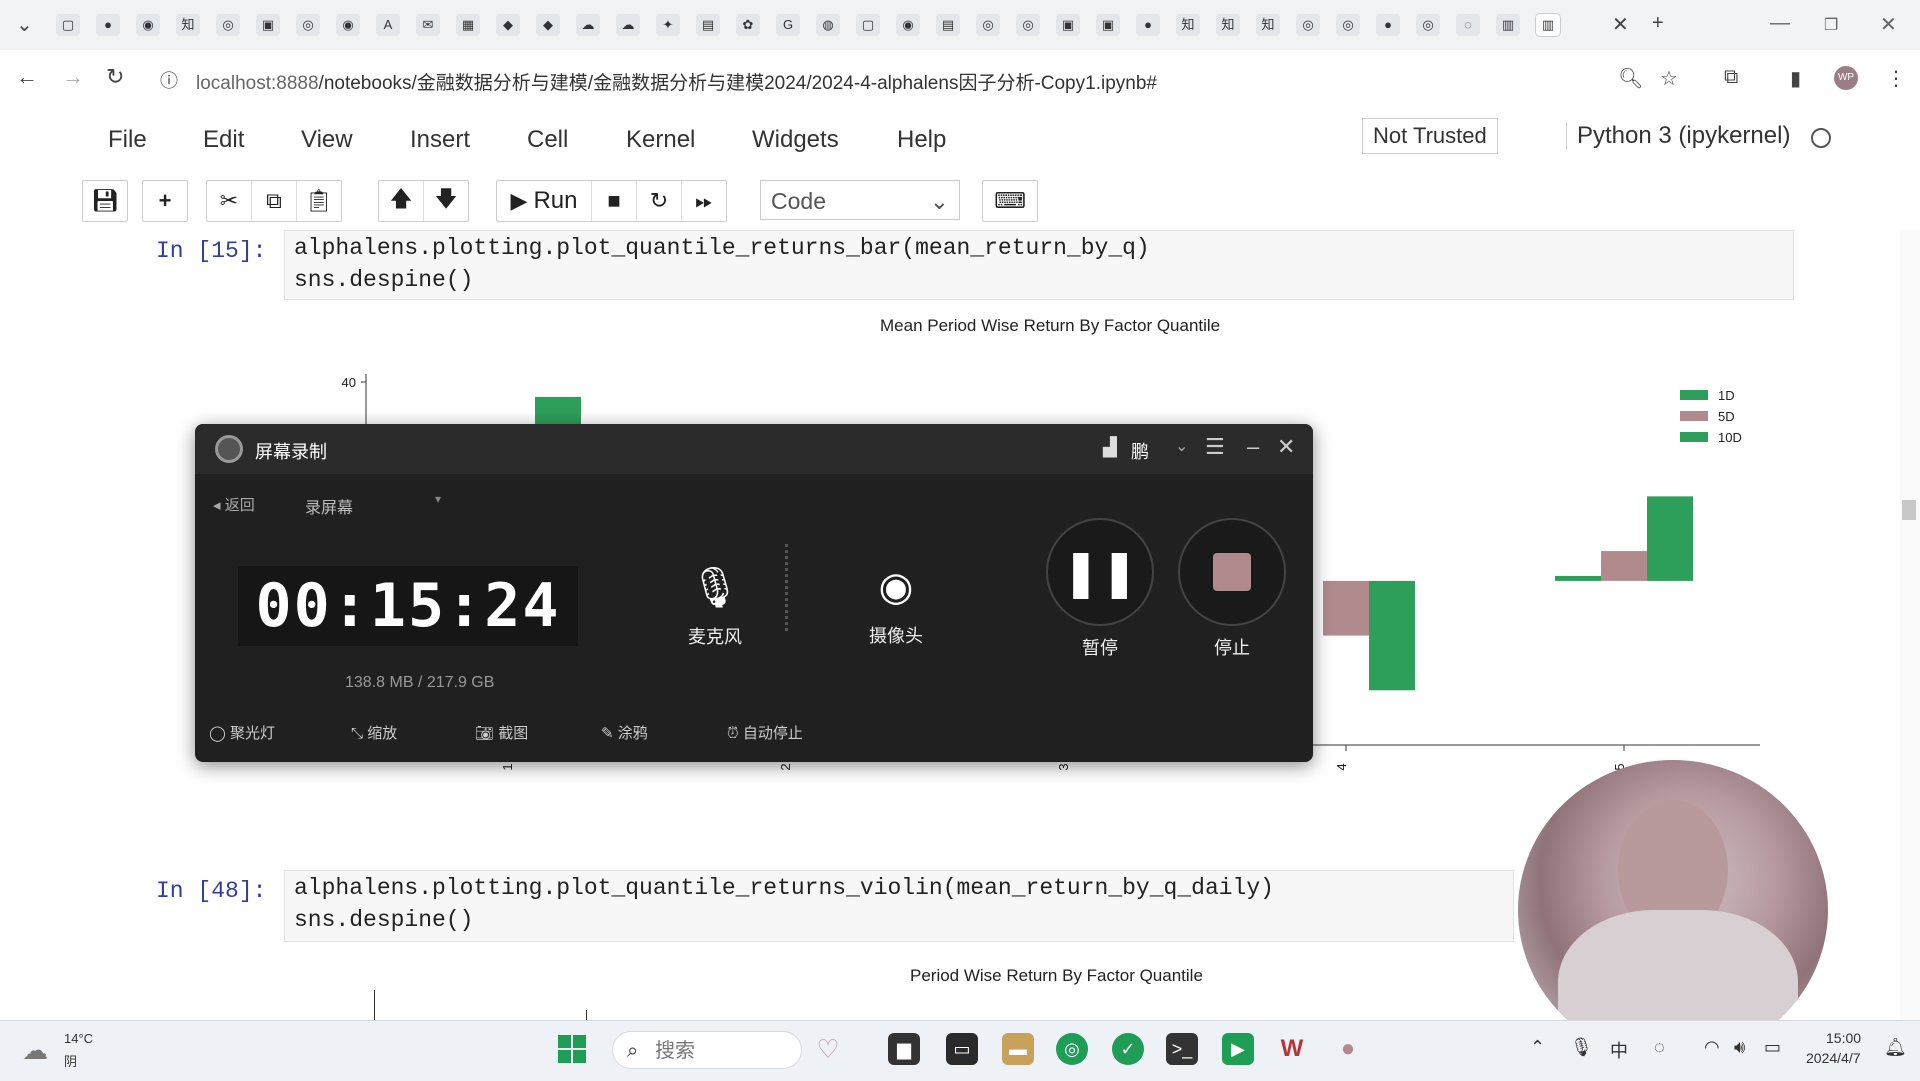 This screenshot has width=1920, height=1081. What do you see at coordinates (229, 201) in the screenshot?
I see `cut-icon: ✂` at bounding box center [229, 201].